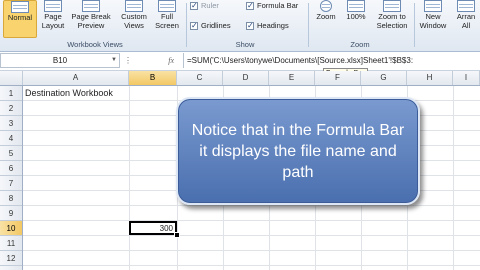 This screenshot has height=270, width=480. I want to click on headings-checkbox: Headings, so click(267, 25).